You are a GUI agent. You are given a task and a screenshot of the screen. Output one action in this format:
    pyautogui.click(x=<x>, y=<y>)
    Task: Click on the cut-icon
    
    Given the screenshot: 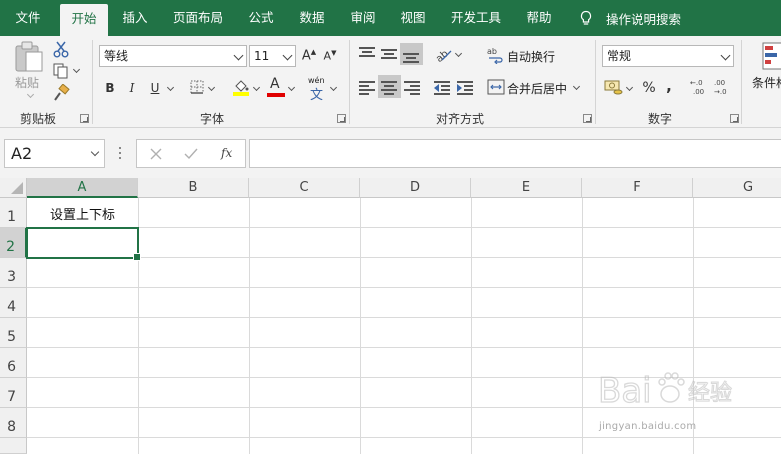 What is the action you would take?
    pyautogui.click(x=61, y=49)
    